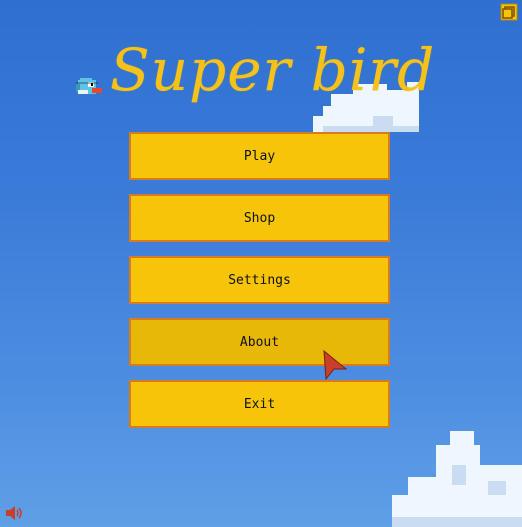  Describe the element at coordinates (259, 218) in the screenshot. I see `shop-button: Shop` at that location.